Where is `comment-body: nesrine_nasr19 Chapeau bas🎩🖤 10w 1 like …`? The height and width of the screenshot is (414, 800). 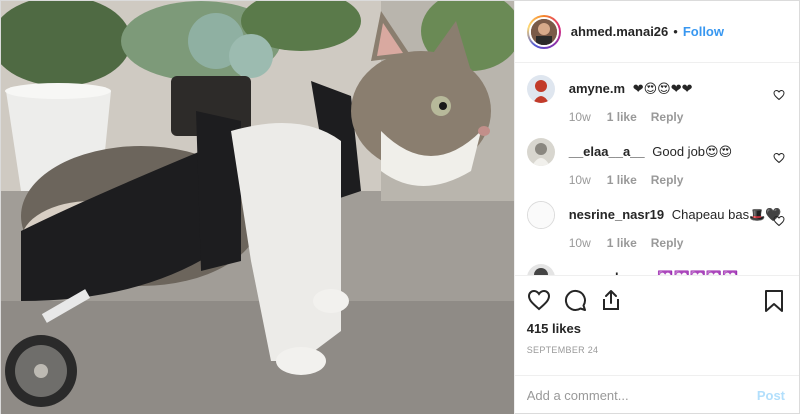
comment-body: nesrine_nasr19 Chapeau bas🎩🖤 10w 1 like … is located at coordinates (677, 223).